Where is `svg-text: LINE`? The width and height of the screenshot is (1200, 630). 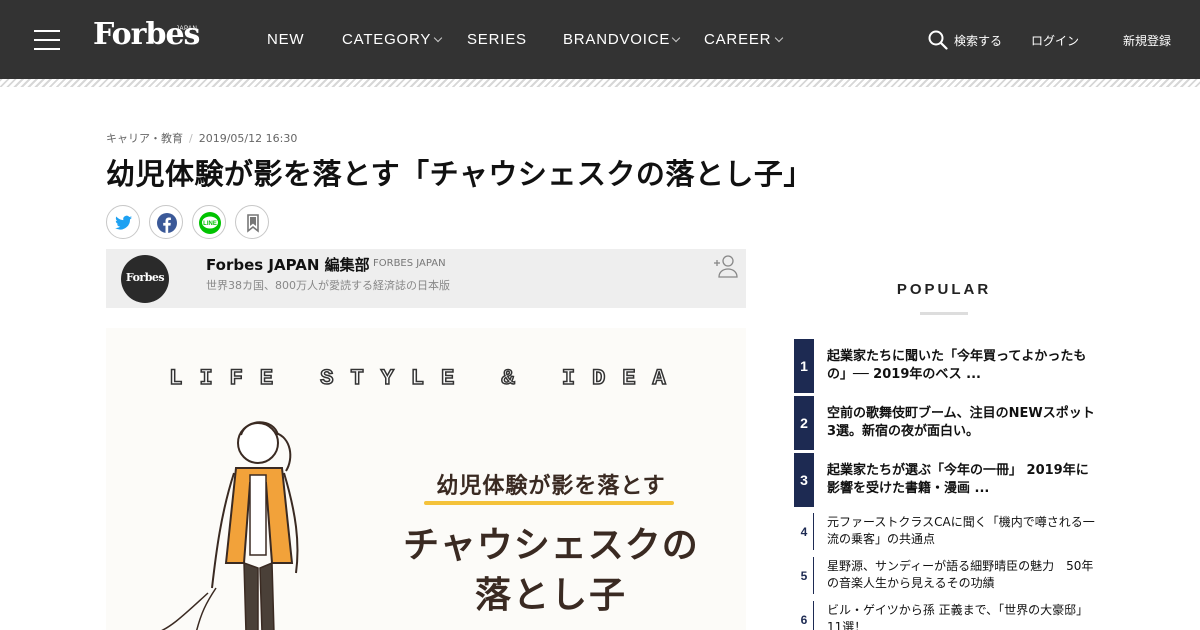
svg-text: LINE is located at coordinates (210, 224).